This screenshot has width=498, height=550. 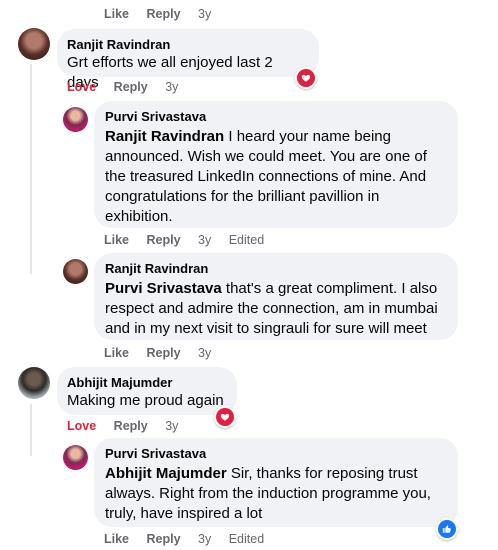 What do you see at coordinates (146, 383) in the screenshot?
I see `comment-author: Abhijit Majumder` at bounding box center [146, 383].